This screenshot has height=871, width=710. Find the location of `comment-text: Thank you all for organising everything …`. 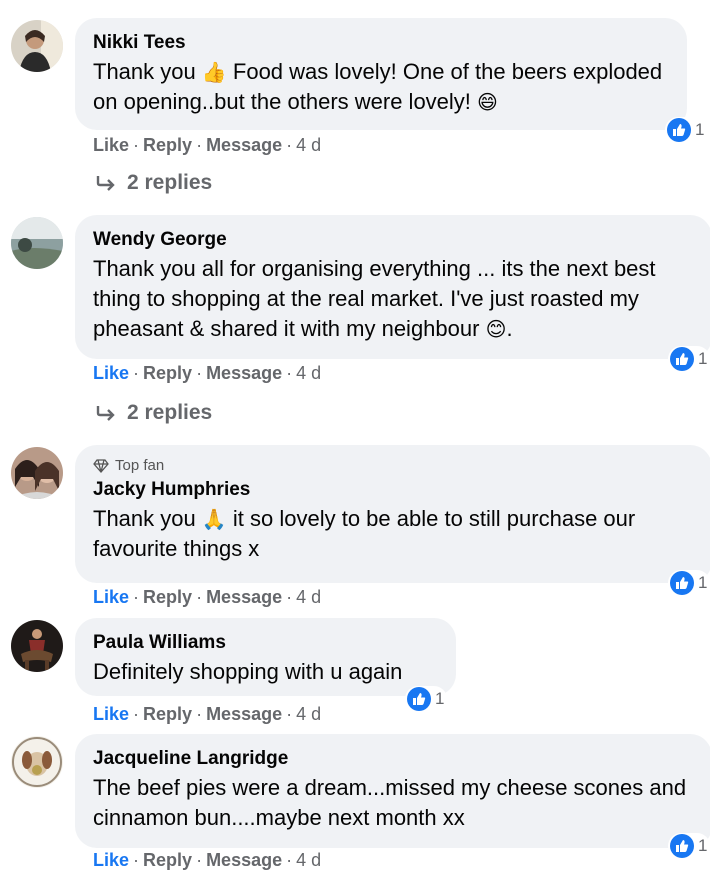

comment-text: Thank you all for organising everything … is located at coordinates (393, 299).